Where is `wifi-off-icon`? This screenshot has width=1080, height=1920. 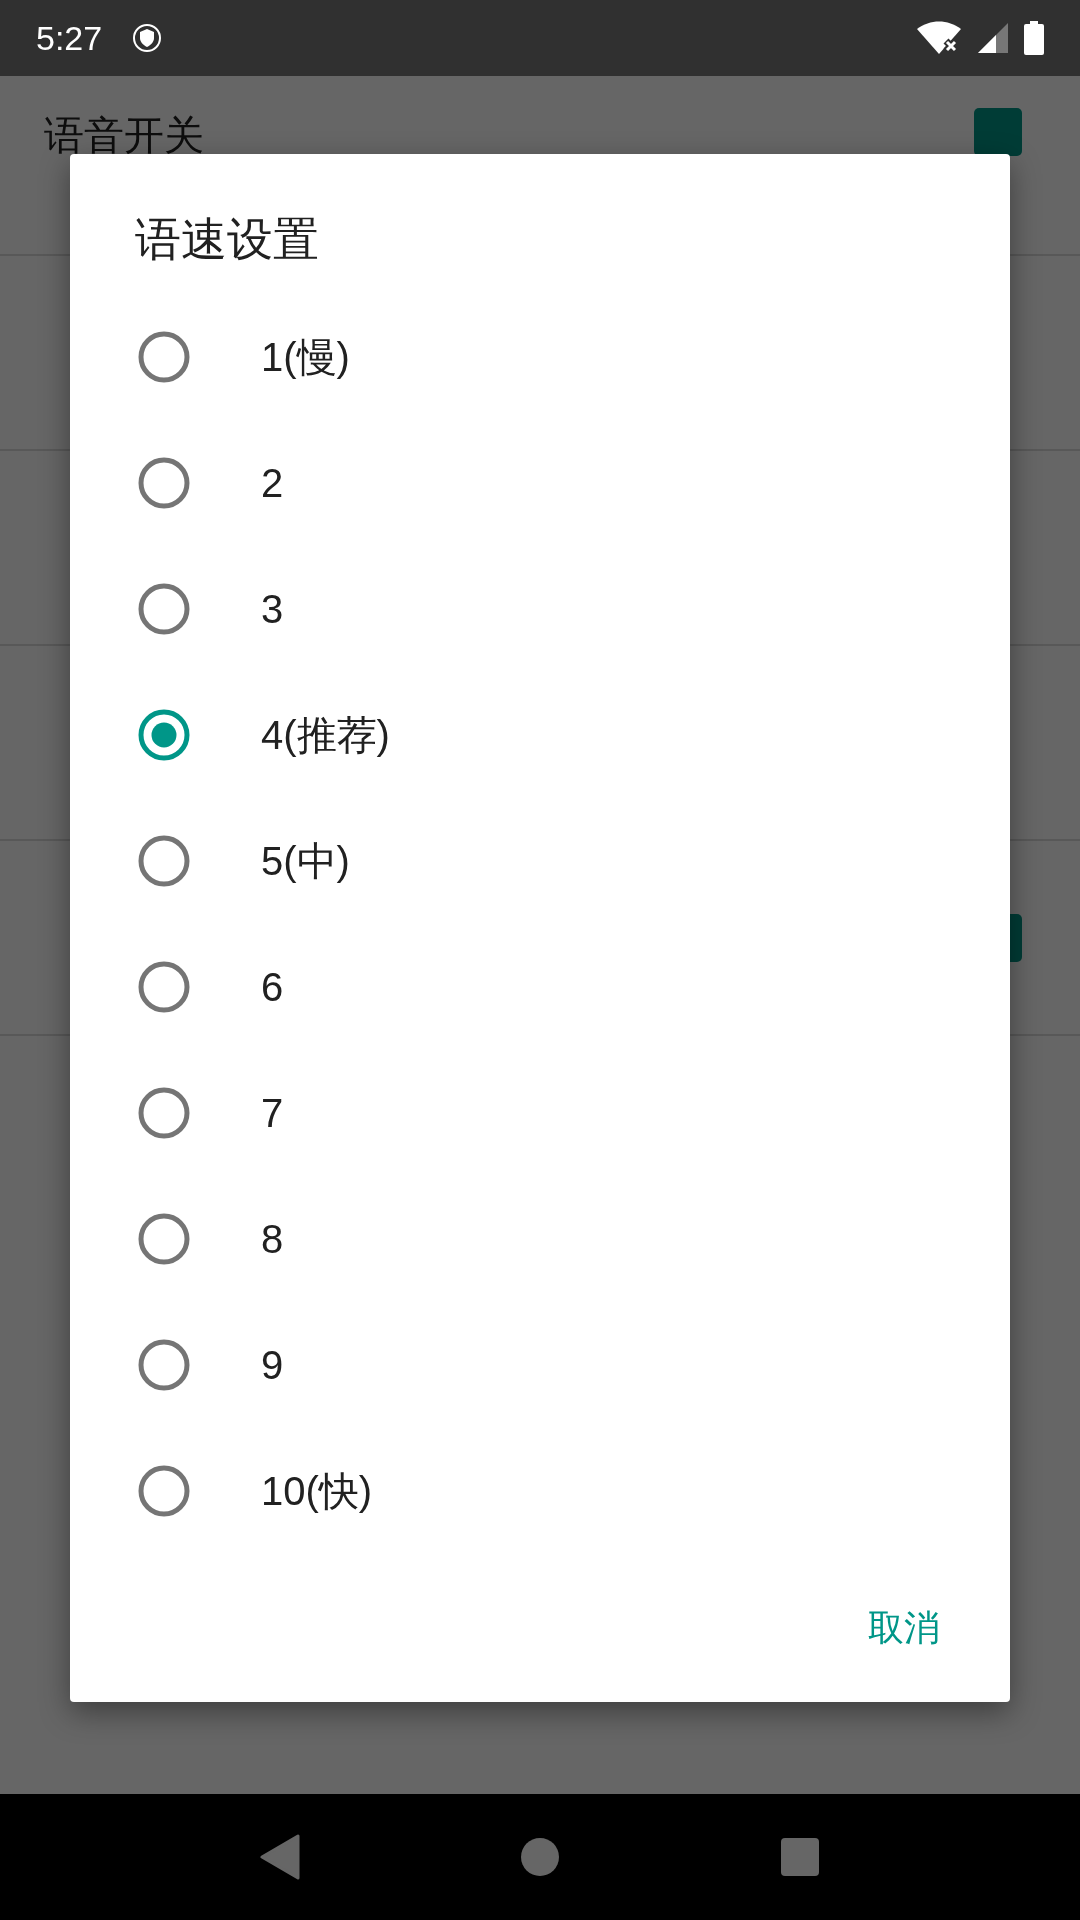 wifi-off-icon is located at coordinates (939, 38).